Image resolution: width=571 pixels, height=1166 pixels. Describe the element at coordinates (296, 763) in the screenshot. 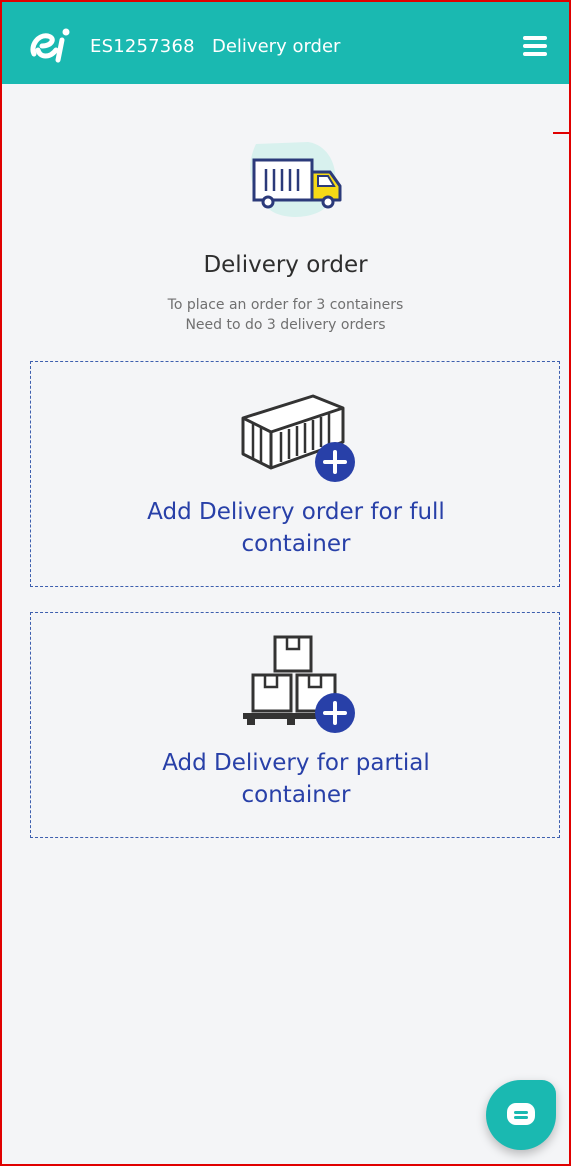

I see `label-line-1: Add Delivery for partial` at that location.